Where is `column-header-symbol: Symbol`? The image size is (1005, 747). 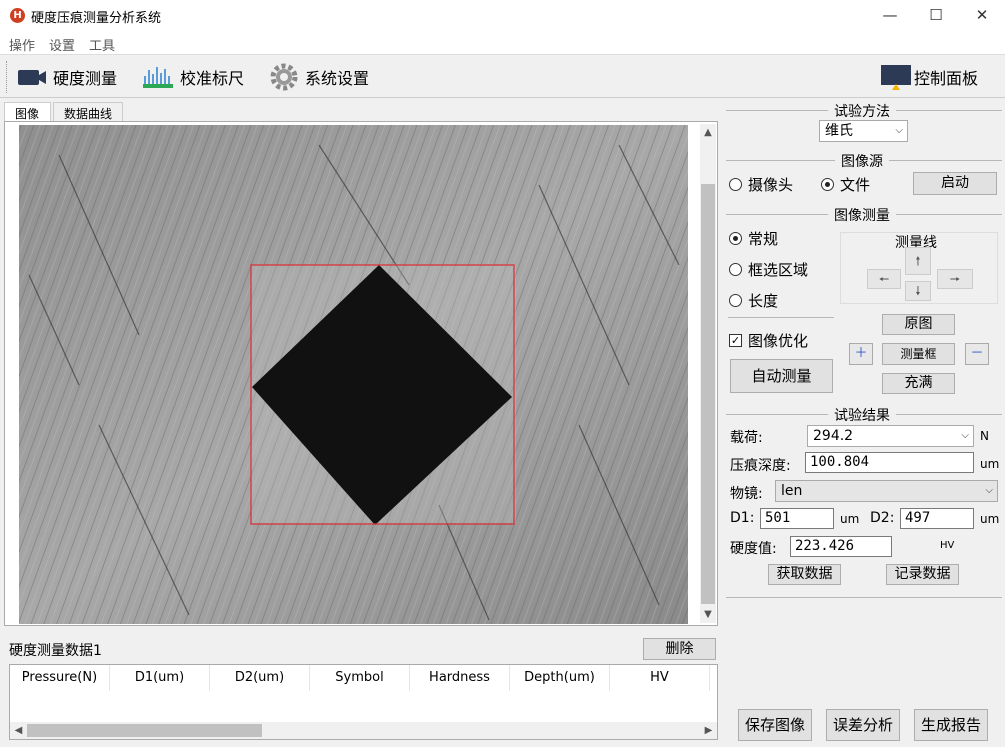 column-header-symbol: Symbol is located at coordinates (360, 678).